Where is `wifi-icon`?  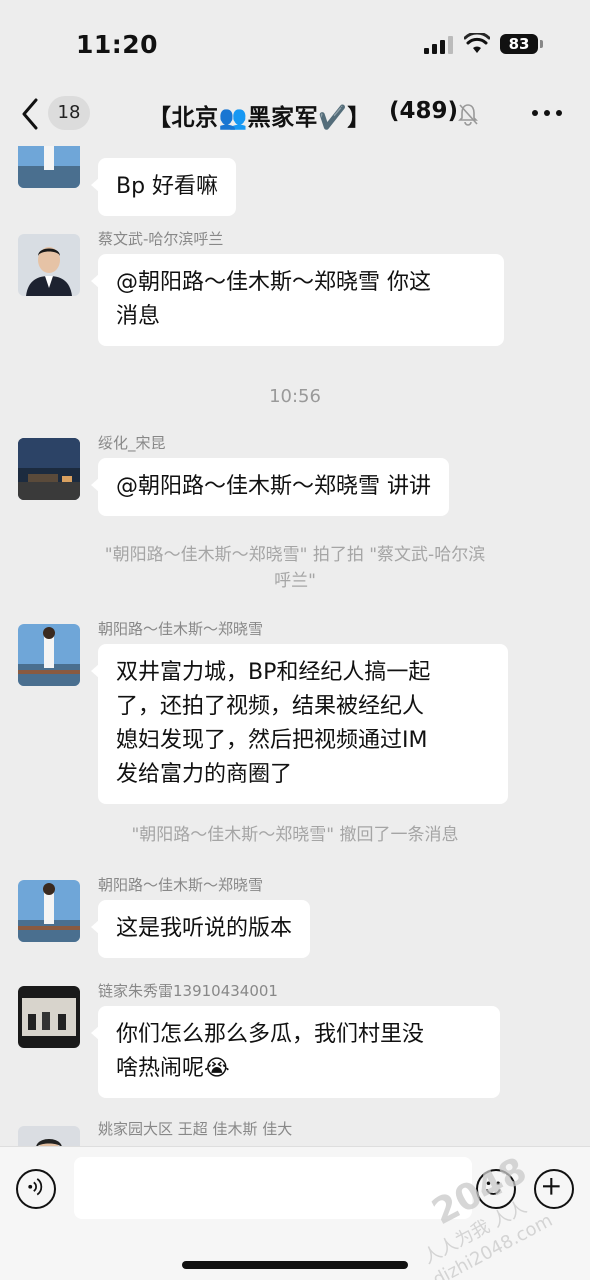
wifi-icon is located at coordinates (477, 43).